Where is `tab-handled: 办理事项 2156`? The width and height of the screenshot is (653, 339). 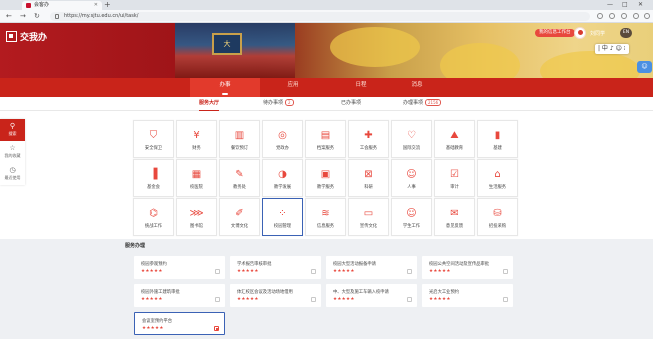 tab-handled: 办理事项 2156 is located at coordinates (422, 104).